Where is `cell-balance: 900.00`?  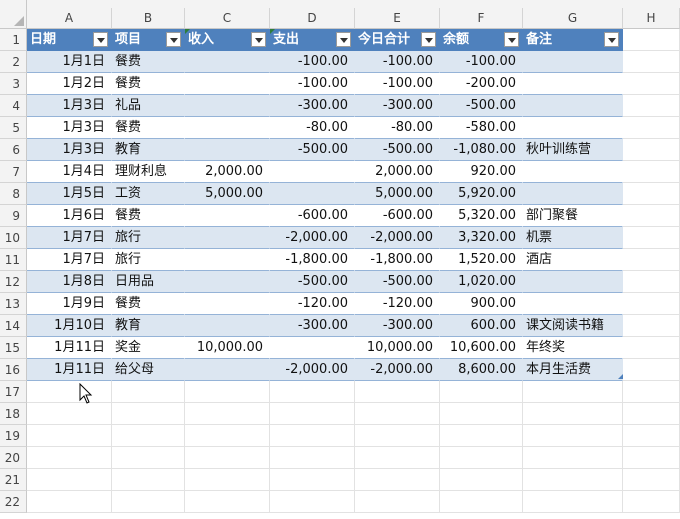
cell-balance: 900.00 is located at coordinates (481, 304).